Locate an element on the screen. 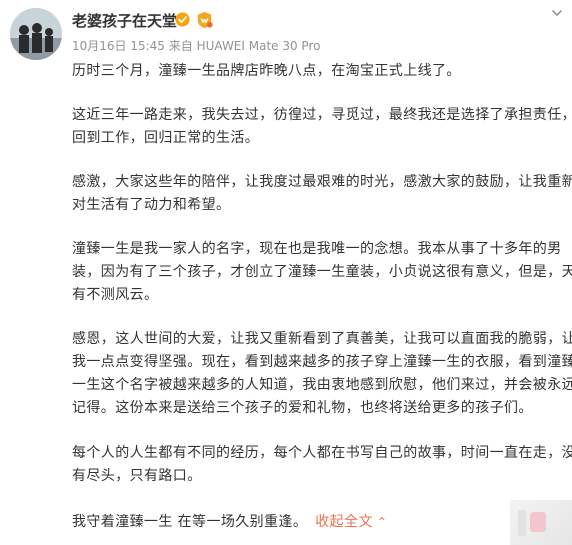 The height and width of the screenshot is (545, 572). collapse-full-text-link: 收起全文 is located at coordinates (344, 522).